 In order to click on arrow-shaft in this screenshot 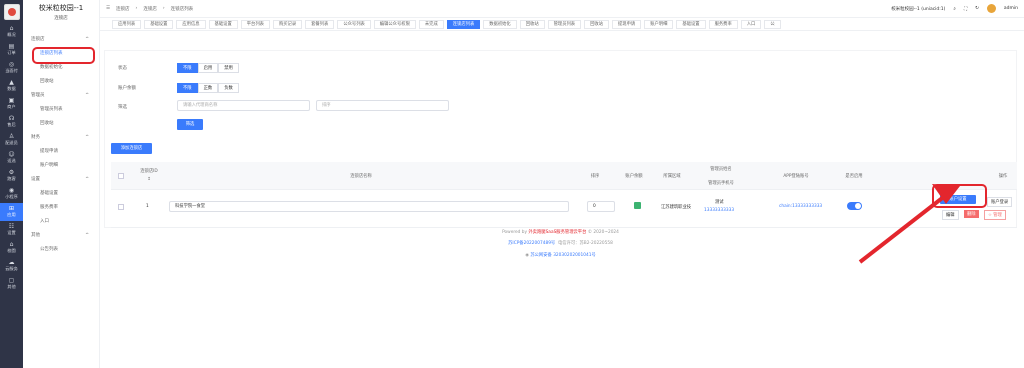, I will do `click(905, 227)`.